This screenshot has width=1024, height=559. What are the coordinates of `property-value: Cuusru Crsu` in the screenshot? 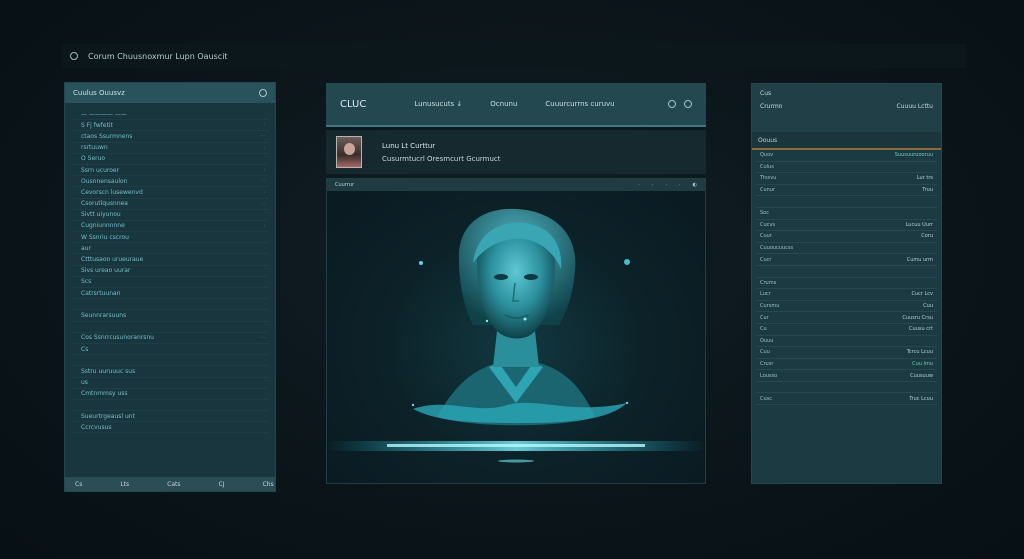 It's located at (917, 317).